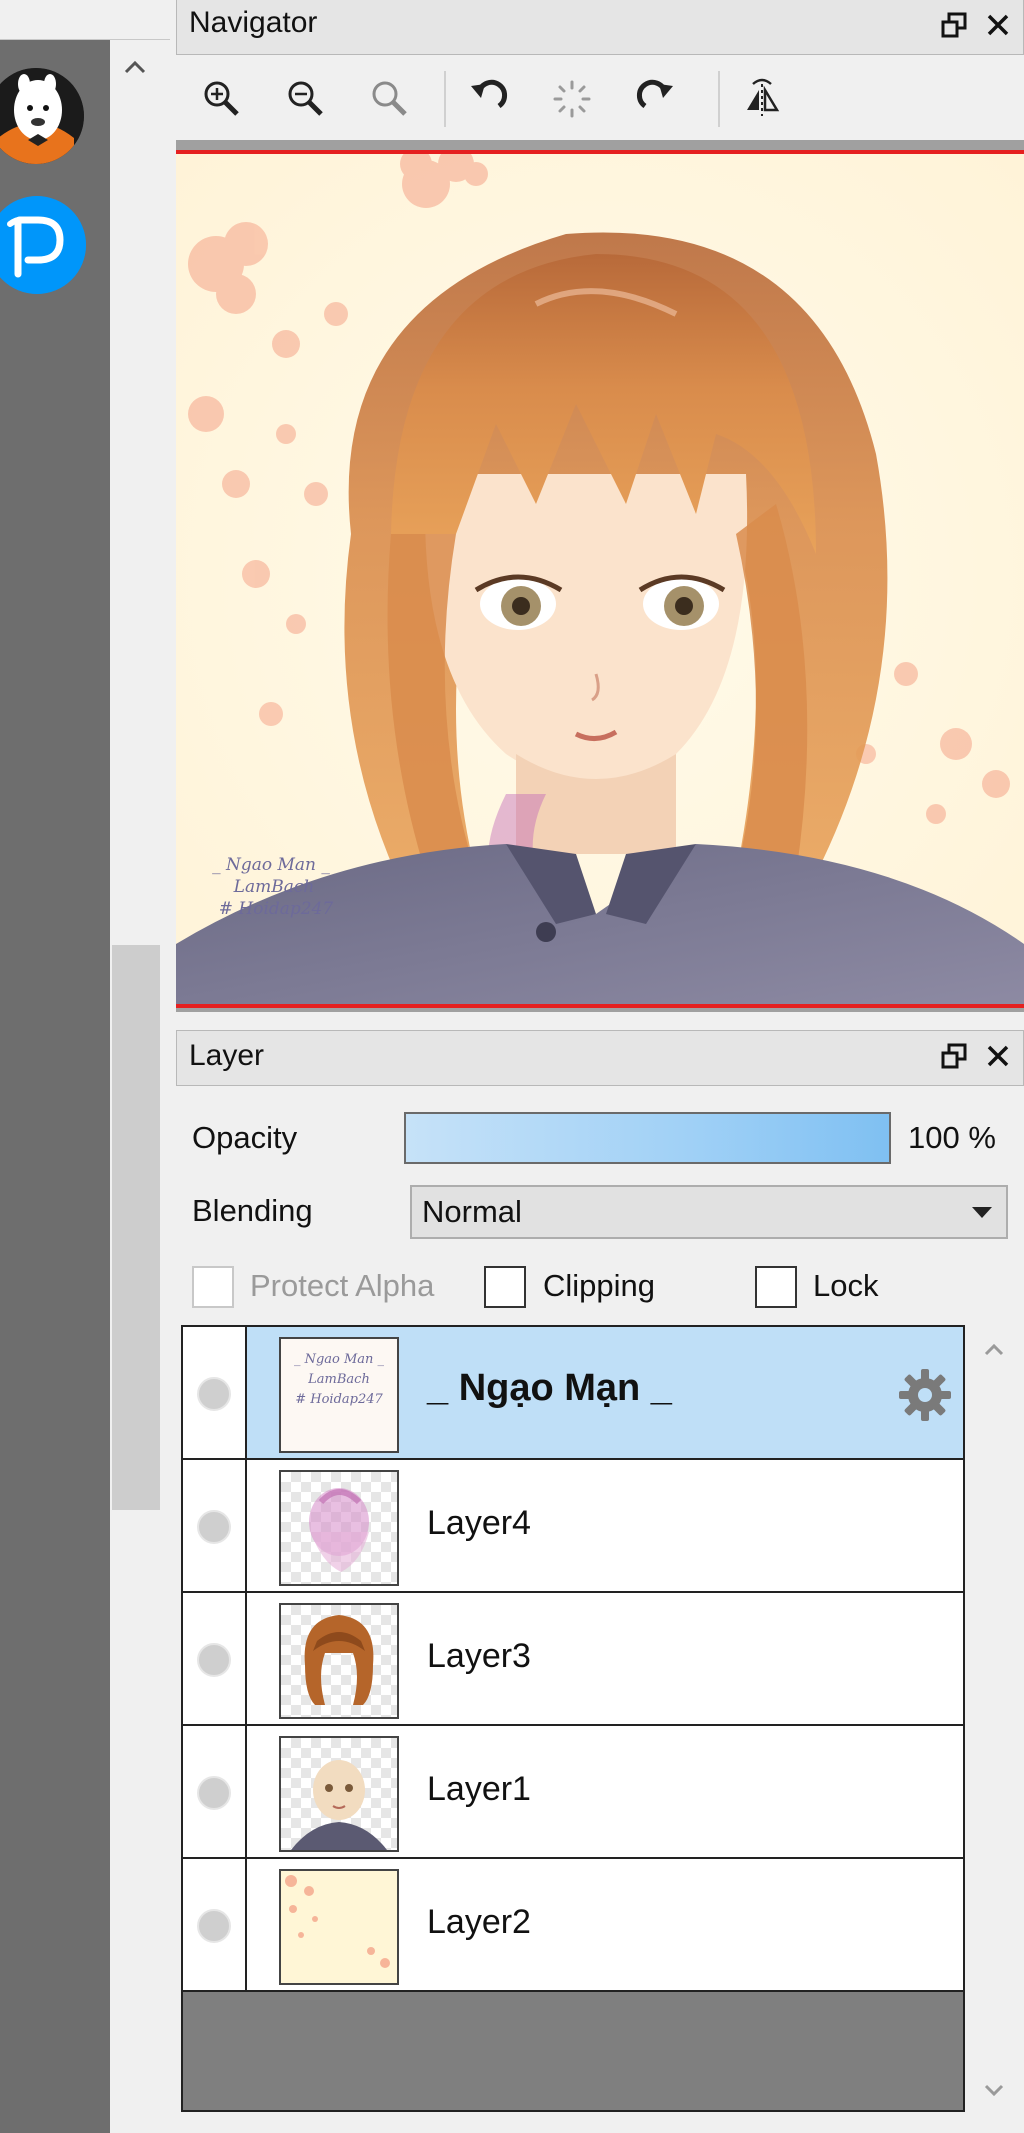 The height and width of the screenshot is (2133, 1024). What do you see at coordinates (472, 1211) in the screenshot?
I see `blending-value: Normal` at bounding box center [472, 1211].